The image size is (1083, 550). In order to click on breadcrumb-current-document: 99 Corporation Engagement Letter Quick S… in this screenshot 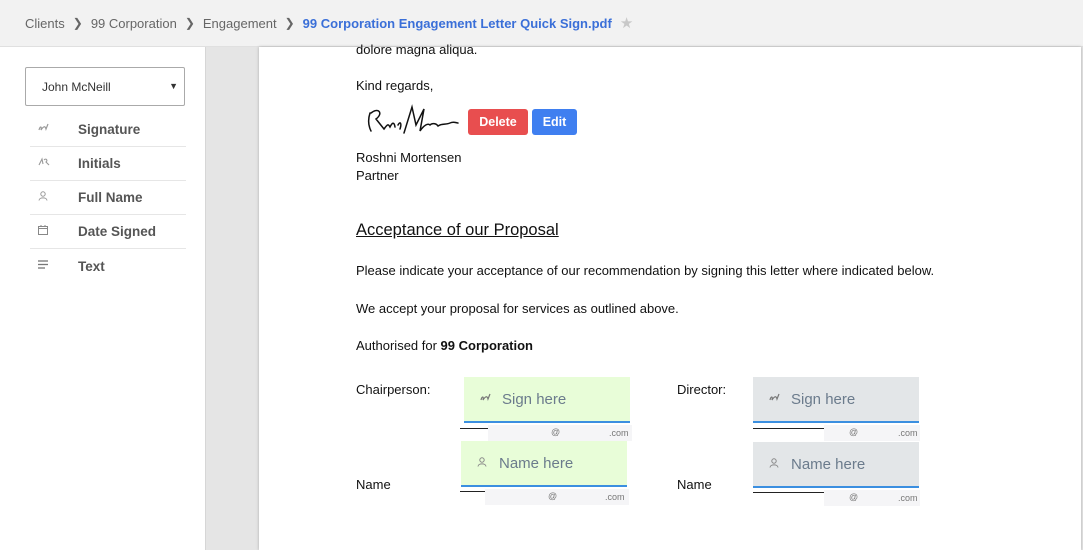, I will do `click(457, 23)`.